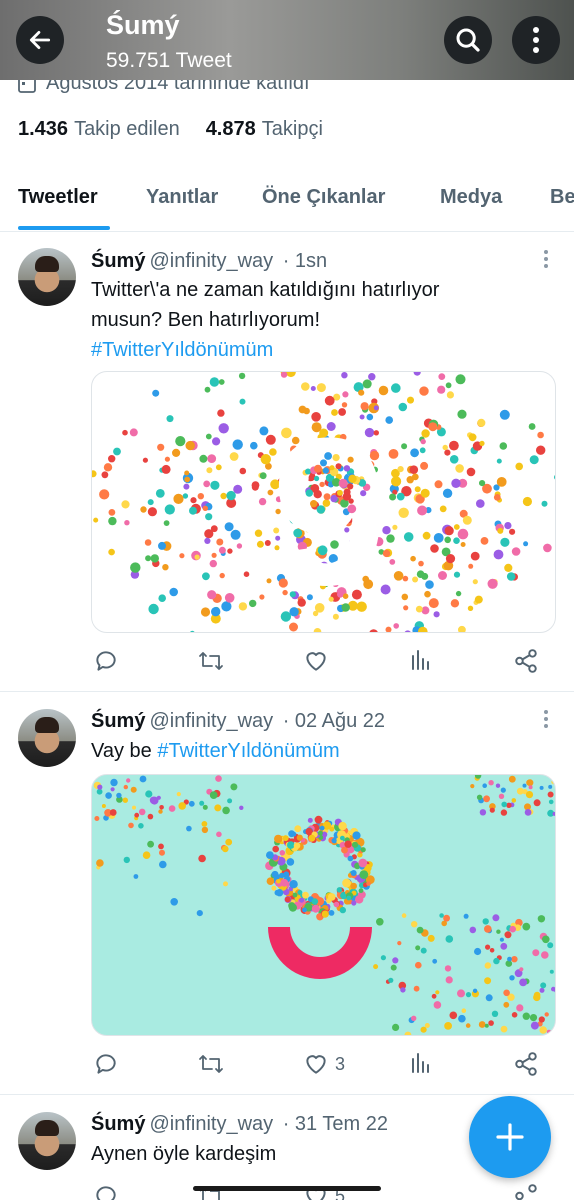  What do you see at coordinates (324, 1064) in the screenshot?
I see `like-button: 3` at bounding box center [324, 1064].